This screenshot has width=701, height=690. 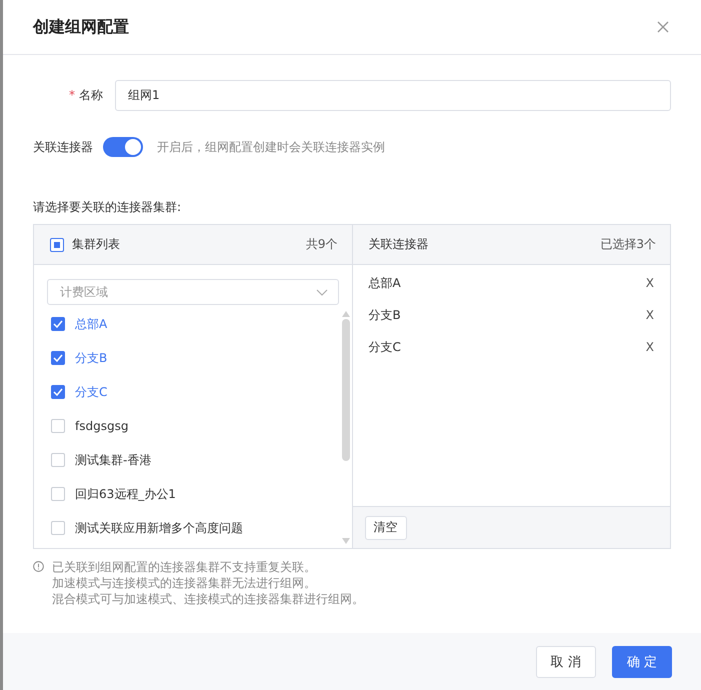 I want to click on dialog-title: 创建组网配置, so click(x=81, y=27).